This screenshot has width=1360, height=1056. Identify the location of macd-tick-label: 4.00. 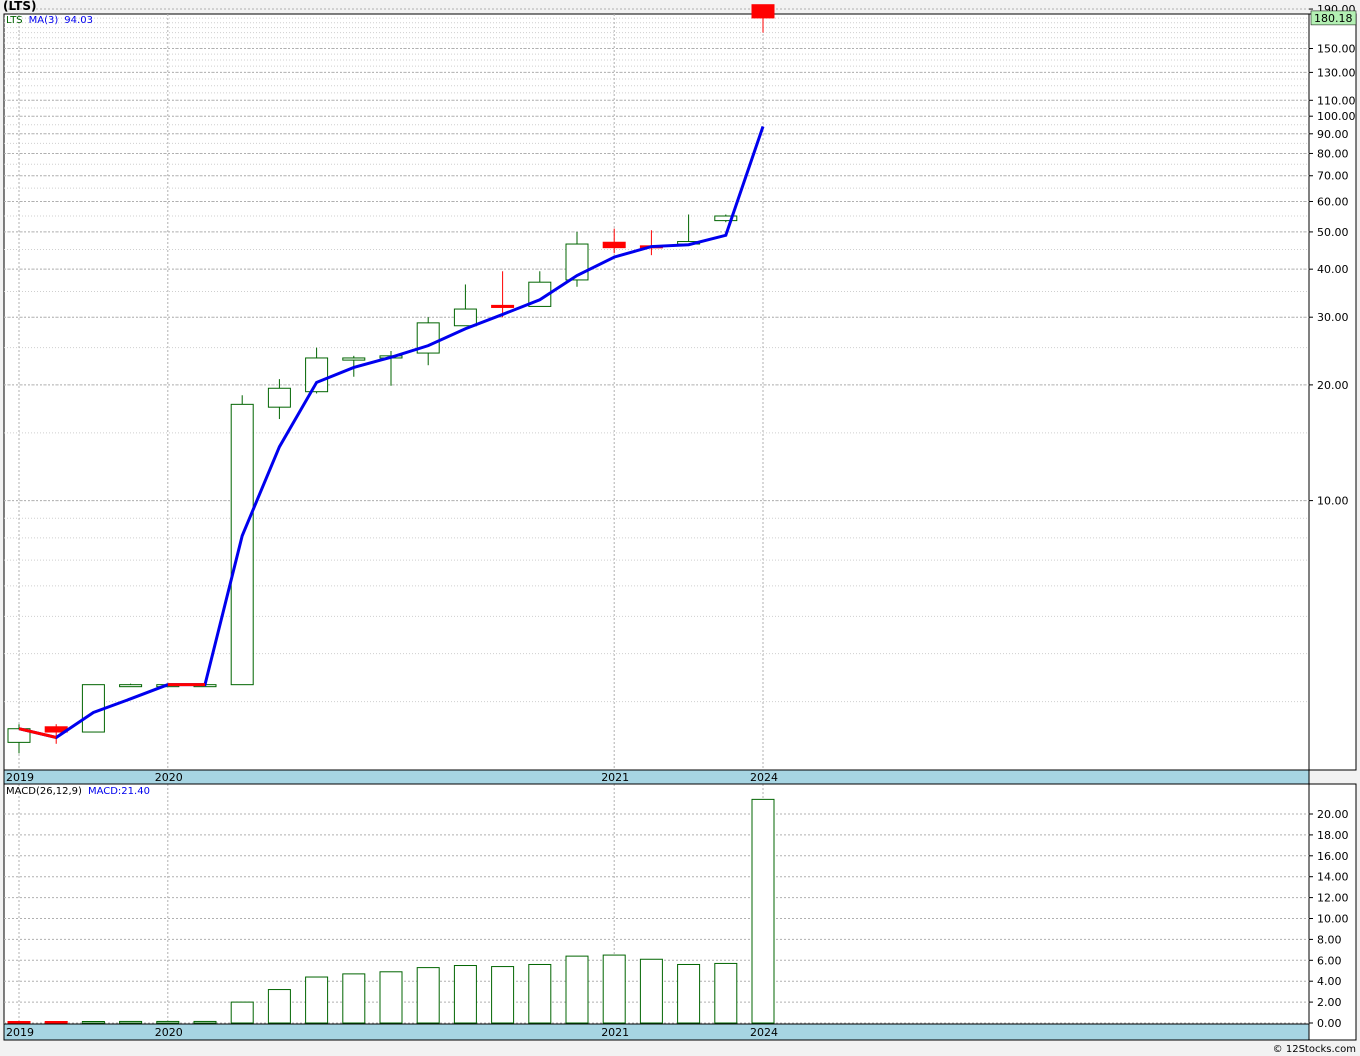
(1329, 981).